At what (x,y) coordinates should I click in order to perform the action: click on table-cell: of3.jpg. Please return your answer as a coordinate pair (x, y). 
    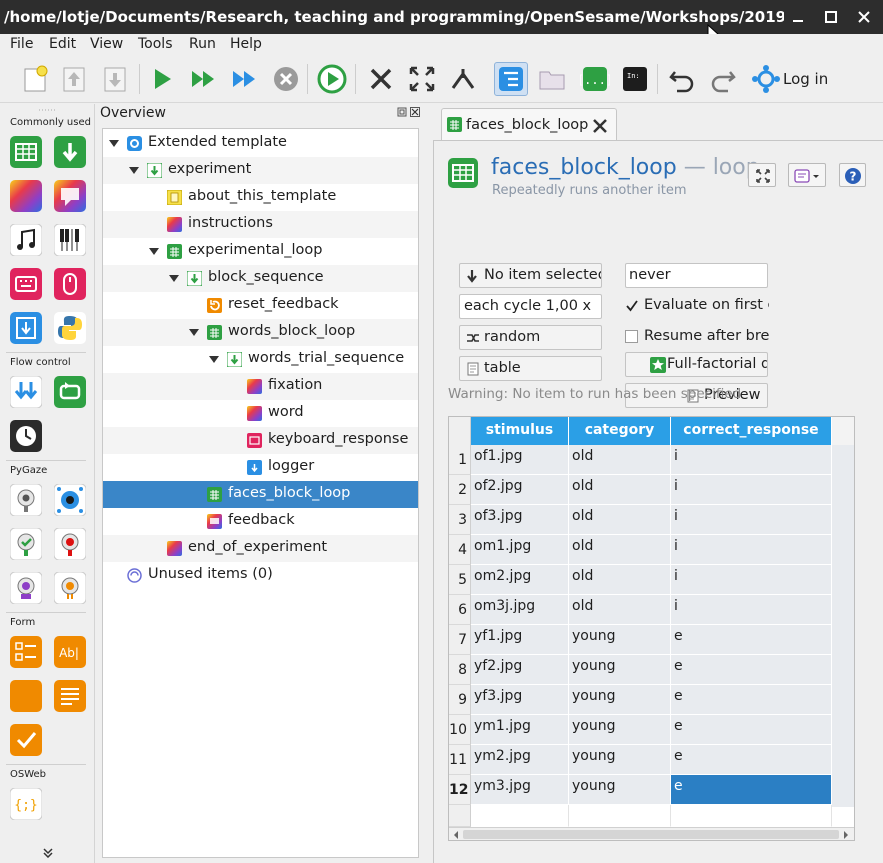
    Looking at the image, I should click on (520, 520).